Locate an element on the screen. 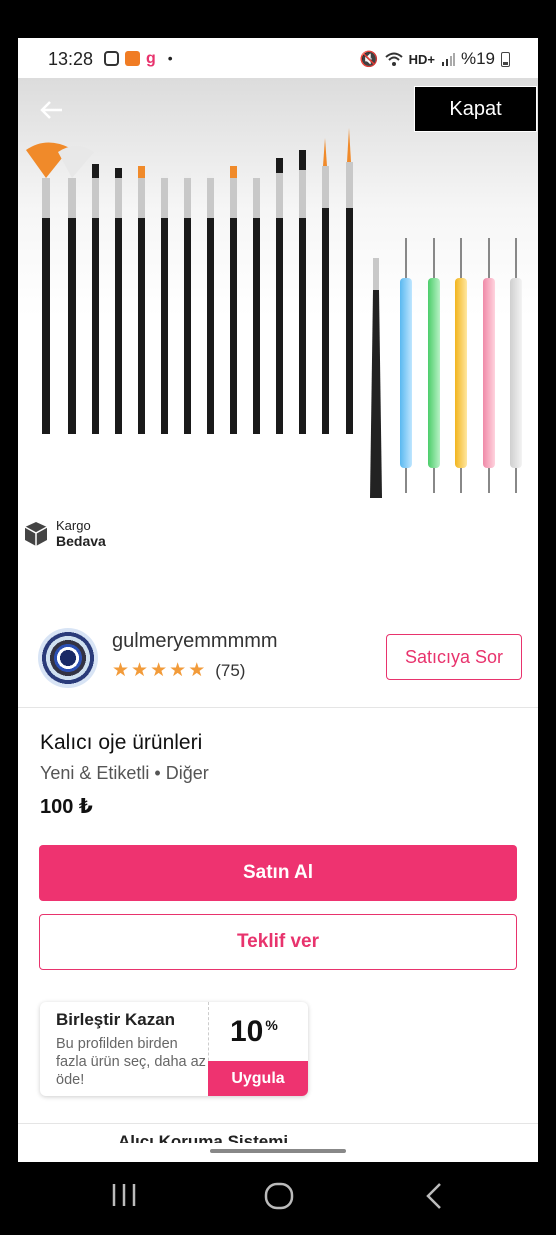 The image size is (556, 1235). free-shipping-badge: Kargo Bedava is located at coordinates (65, 533).